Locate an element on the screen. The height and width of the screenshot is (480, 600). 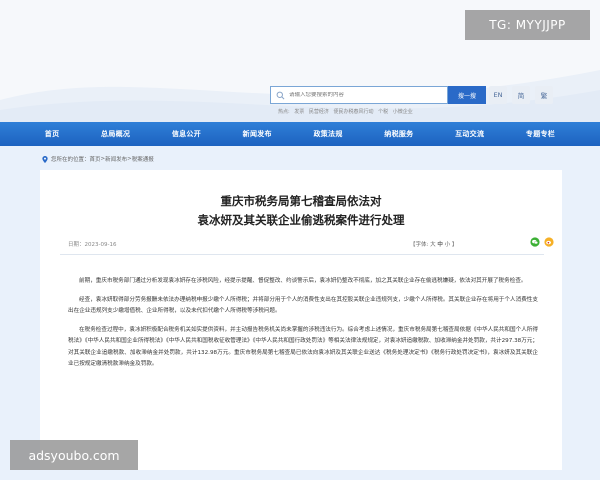
lang-traditional-button: 繁 is located at coordinates (544, 95).